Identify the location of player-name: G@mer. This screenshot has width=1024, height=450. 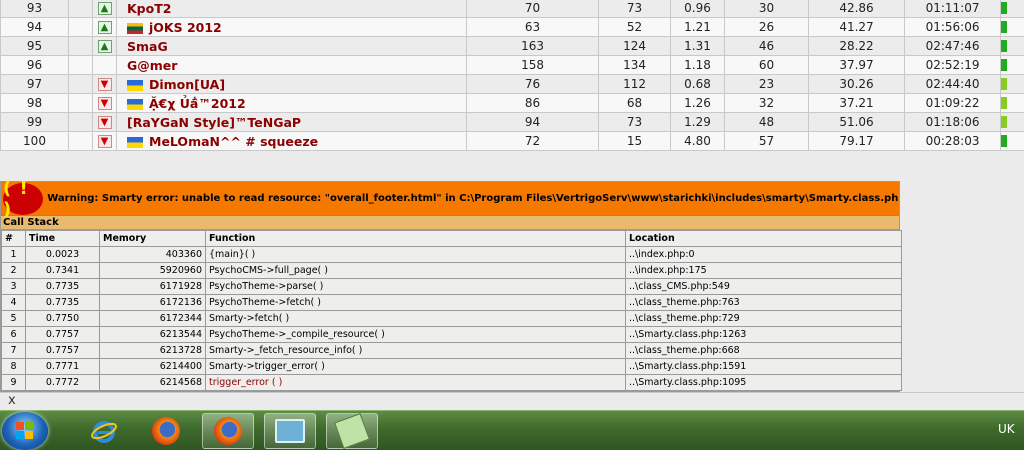
(291, 65).